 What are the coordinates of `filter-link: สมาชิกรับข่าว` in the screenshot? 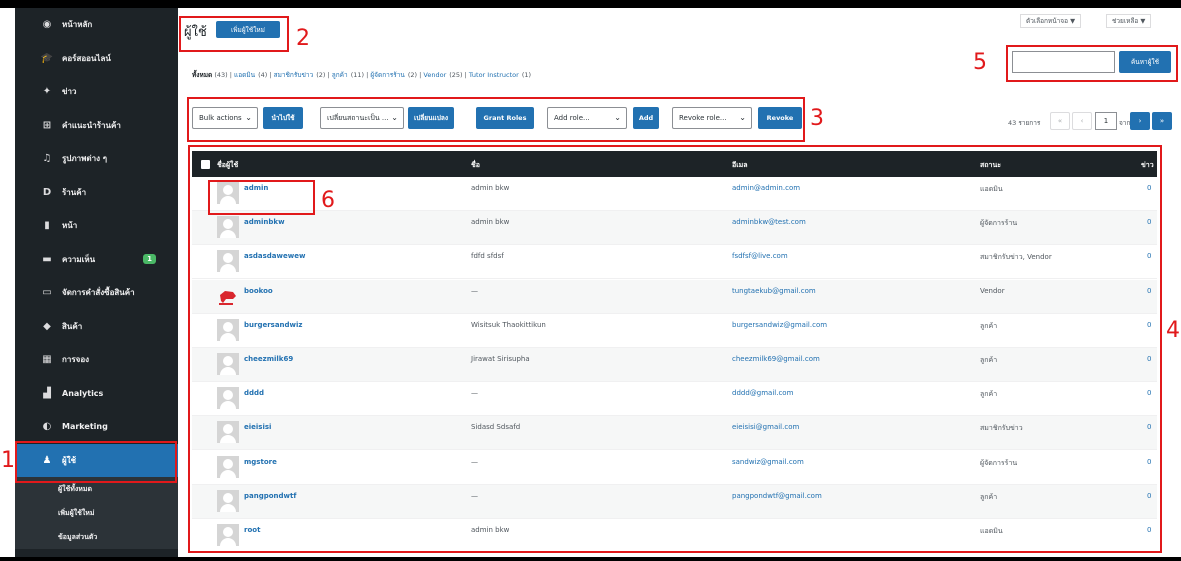 It's located at (294, 75).